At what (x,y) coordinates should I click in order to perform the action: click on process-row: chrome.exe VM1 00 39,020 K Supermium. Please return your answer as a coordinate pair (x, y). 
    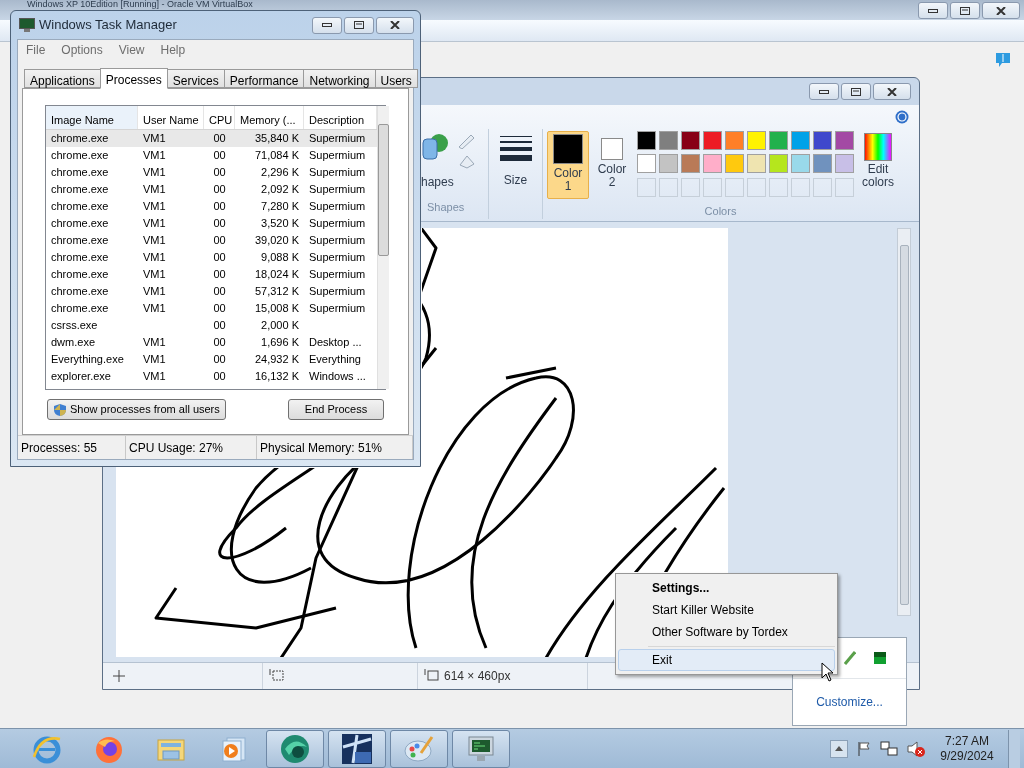
    Looking at the image, I should click on (211, 240).